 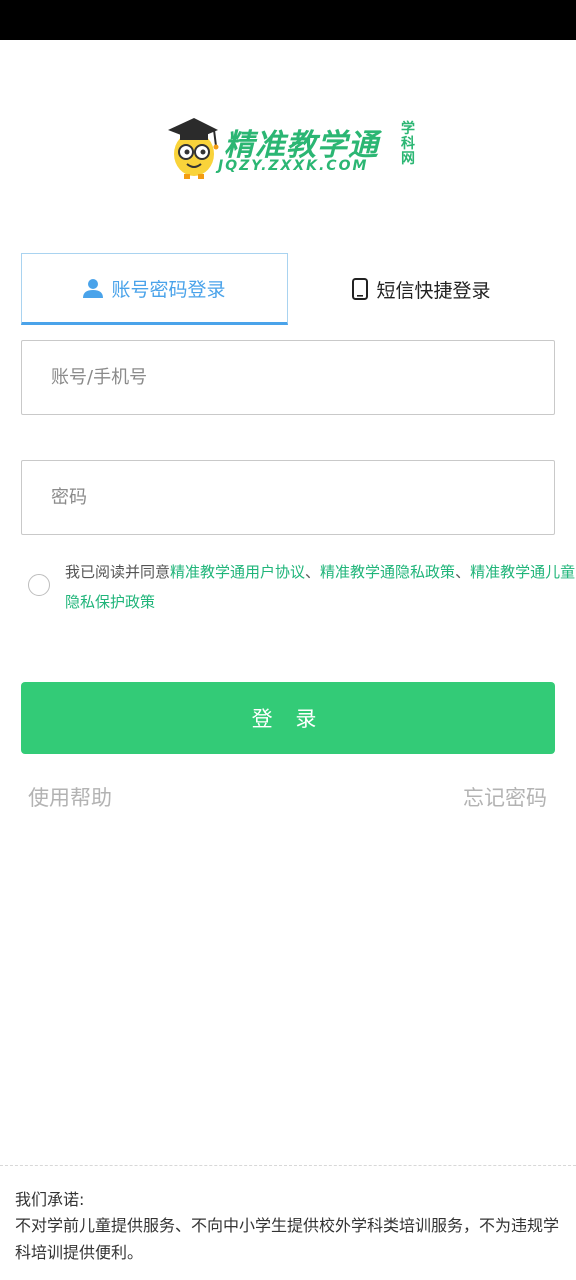 What do you see at coordinates (288, 1165) in the screenshot?
I see `footer-divider` at bounding box center [288, 1165].